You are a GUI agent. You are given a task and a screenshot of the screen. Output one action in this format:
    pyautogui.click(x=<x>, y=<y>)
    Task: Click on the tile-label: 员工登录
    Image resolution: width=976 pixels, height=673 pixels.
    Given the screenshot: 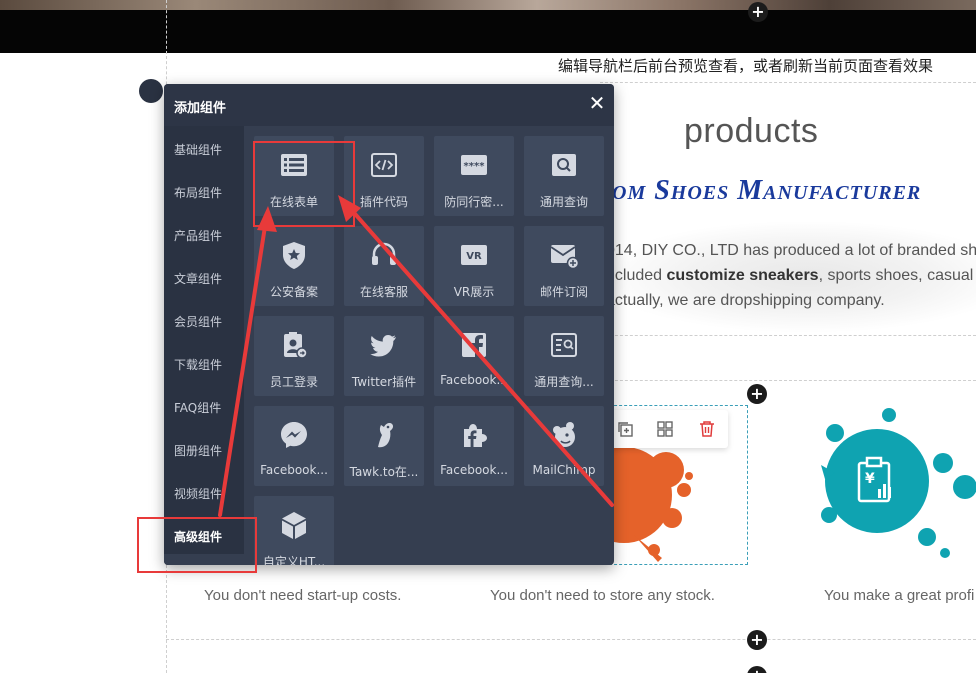 What is the action you would take?
    pyautogui.click(x=293, y=382)
    